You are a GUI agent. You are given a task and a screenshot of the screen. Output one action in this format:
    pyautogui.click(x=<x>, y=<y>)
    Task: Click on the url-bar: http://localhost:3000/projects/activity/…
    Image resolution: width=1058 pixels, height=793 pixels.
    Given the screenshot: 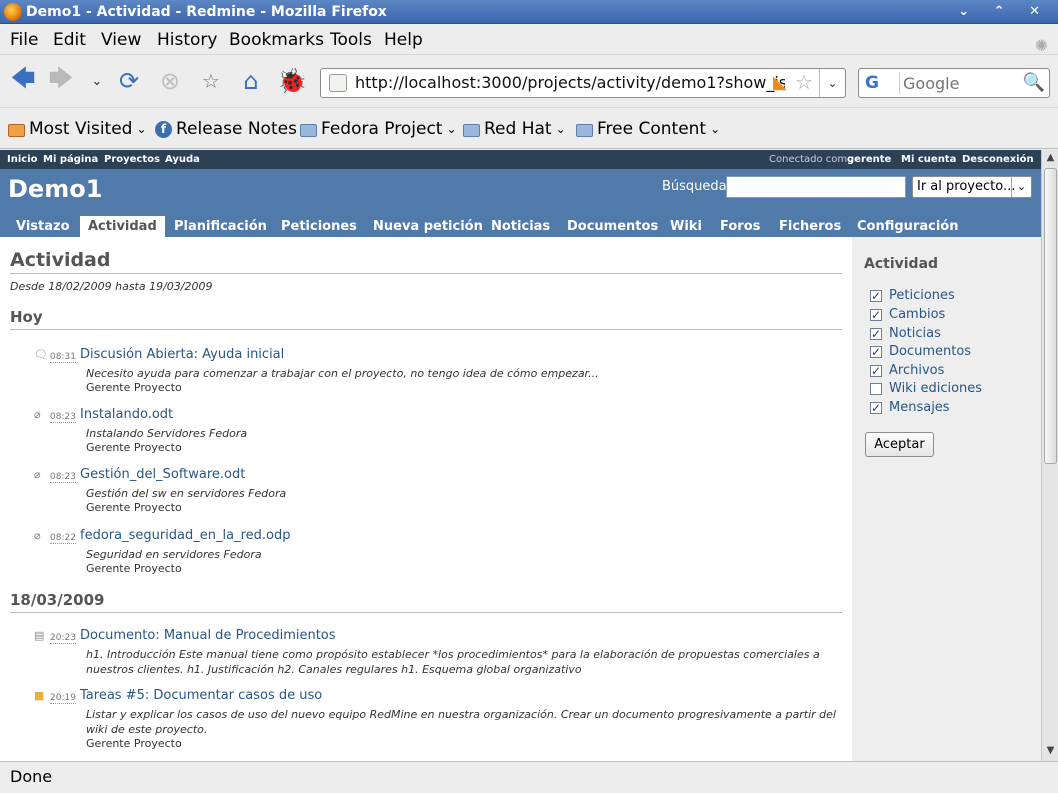 What is the action you would take?
    pyautogui.click(x=583, y=83)
    